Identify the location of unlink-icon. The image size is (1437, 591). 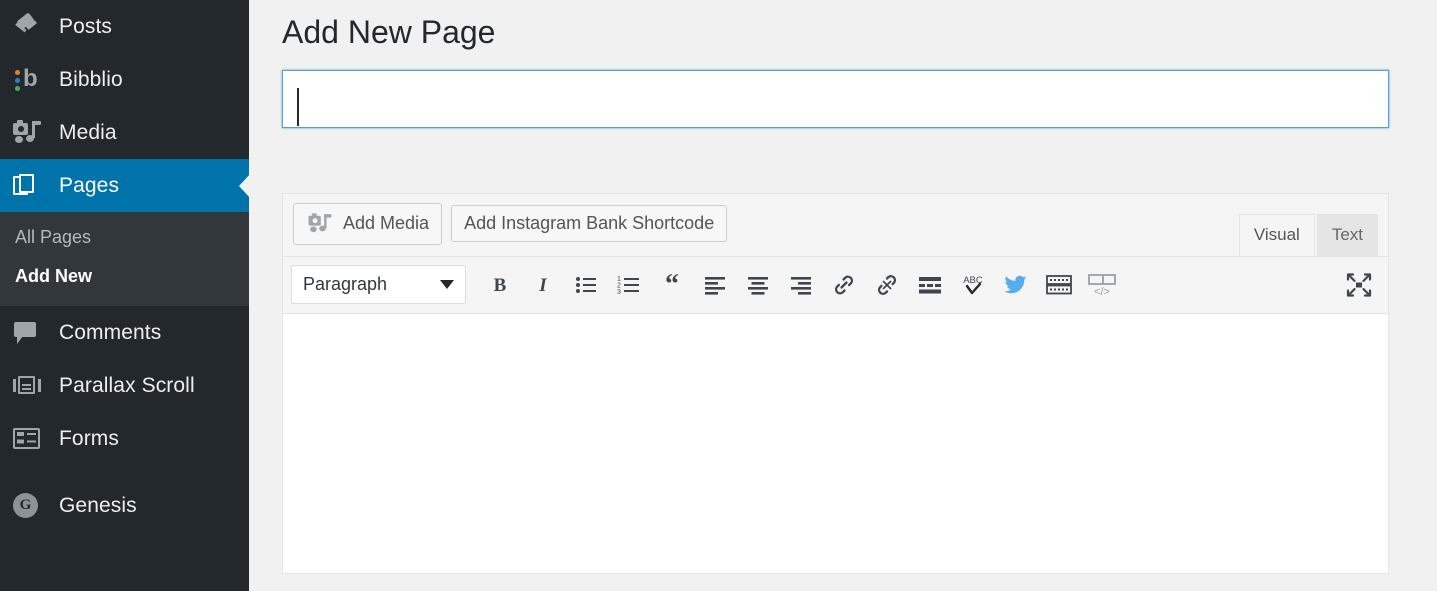
(886, 284).